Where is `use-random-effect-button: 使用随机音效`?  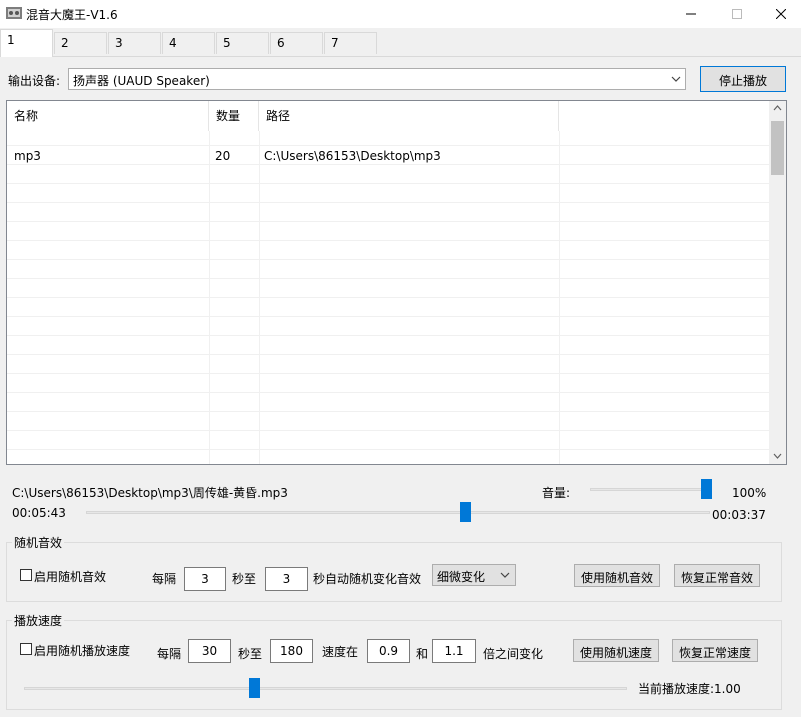 use-random-effect-button: 使用随机音效 is located at coordinates (617, 575).